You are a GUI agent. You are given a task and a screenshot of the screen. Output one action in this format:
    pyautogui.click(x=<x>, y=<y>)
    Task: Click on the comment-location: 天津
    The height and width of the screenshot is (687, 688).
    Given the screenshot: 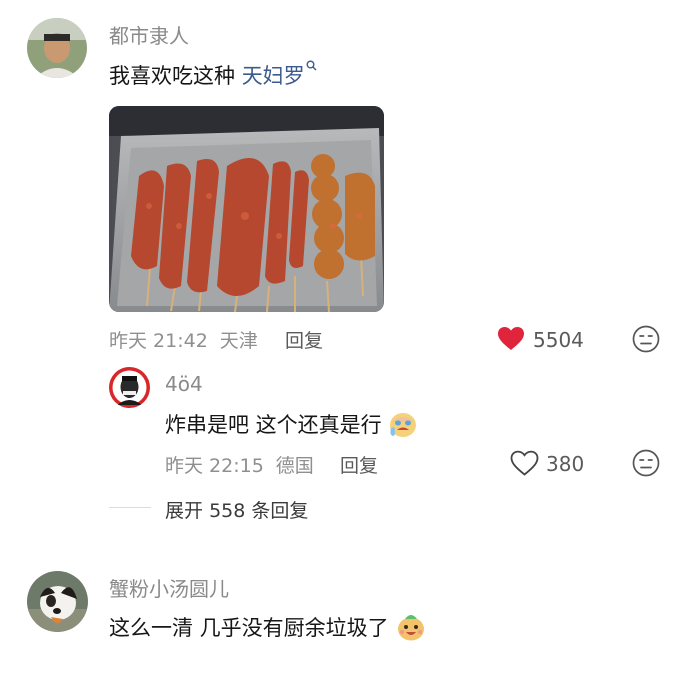 What is the action you would take?
    pyautogui.click(x=238, y=341)
    